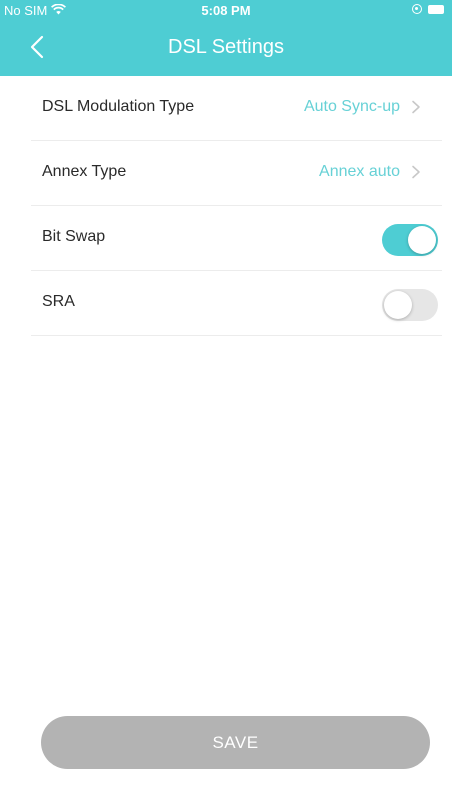  Describe the element at coordinates (236, 173) in the screenshot. I see `setting-row-annex-type: Annex Type Annex auto` at that location.